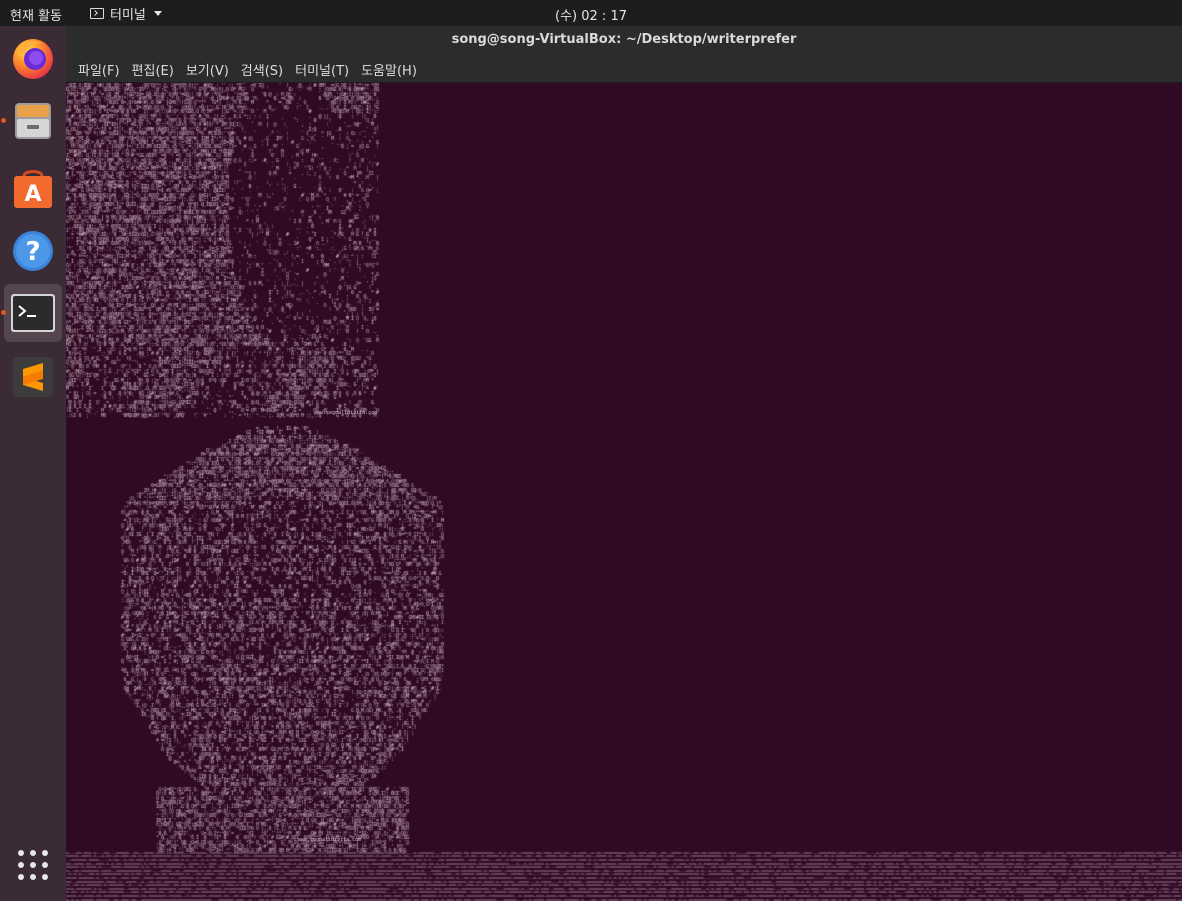 This screenshot has height=901, width=1182. What do you see at coordinates (153, 69) in the screenshot?
I see `menu-edit: 편집(E)` at bounding box center [153, 69].